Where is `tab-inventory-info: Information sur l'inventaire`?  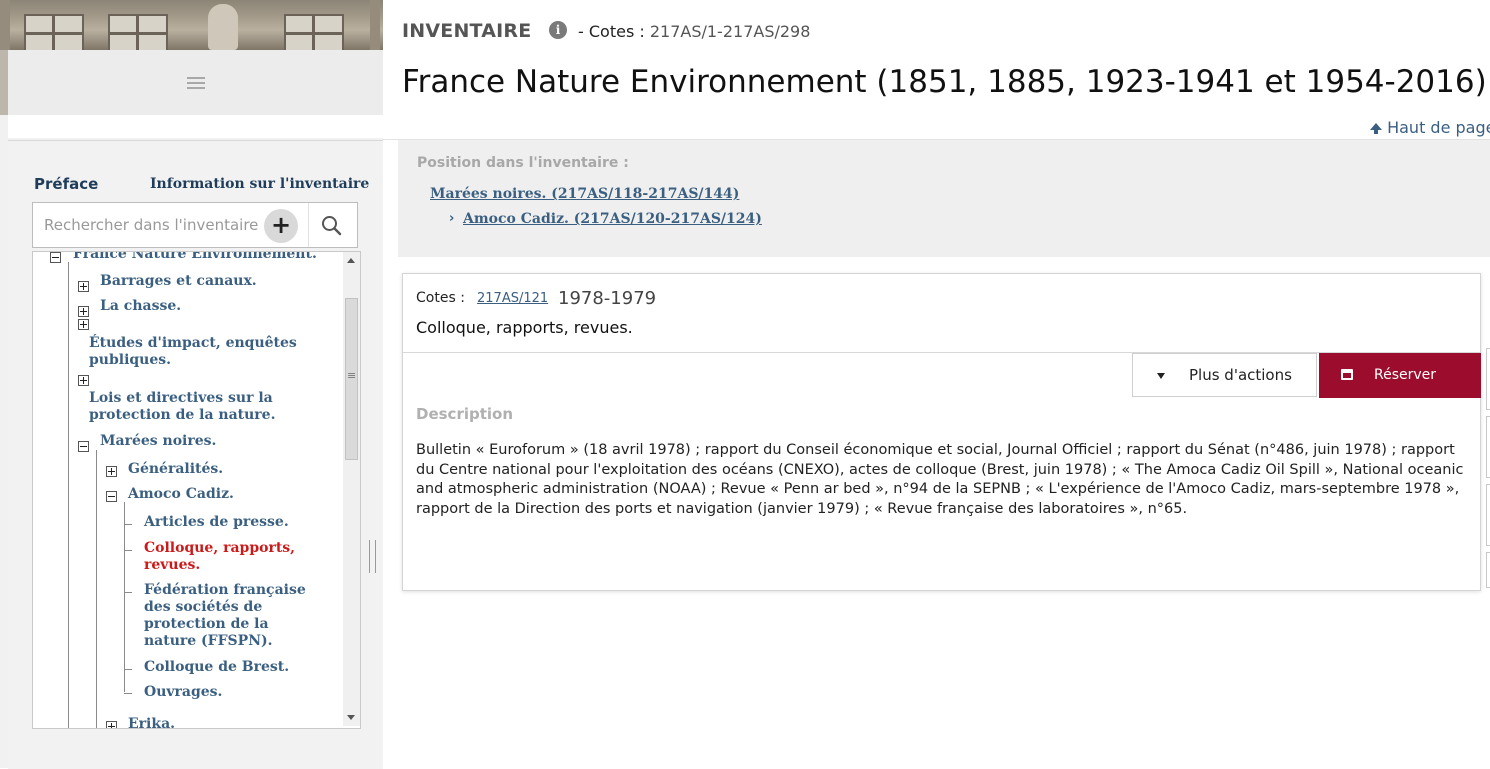 tab-inventory-info: Information sur l'inventaire is located at coordinates (259, 184).